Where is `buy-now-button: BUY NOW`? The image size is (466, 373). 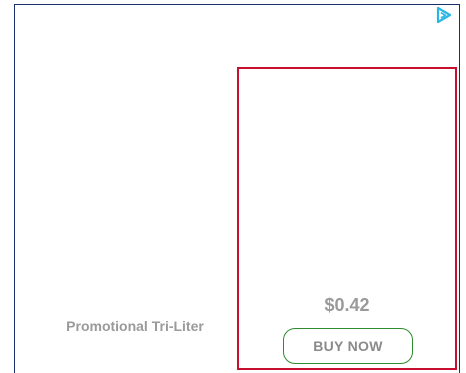
buy-now-button: BUY NOW is located at coordinates (348, 346).